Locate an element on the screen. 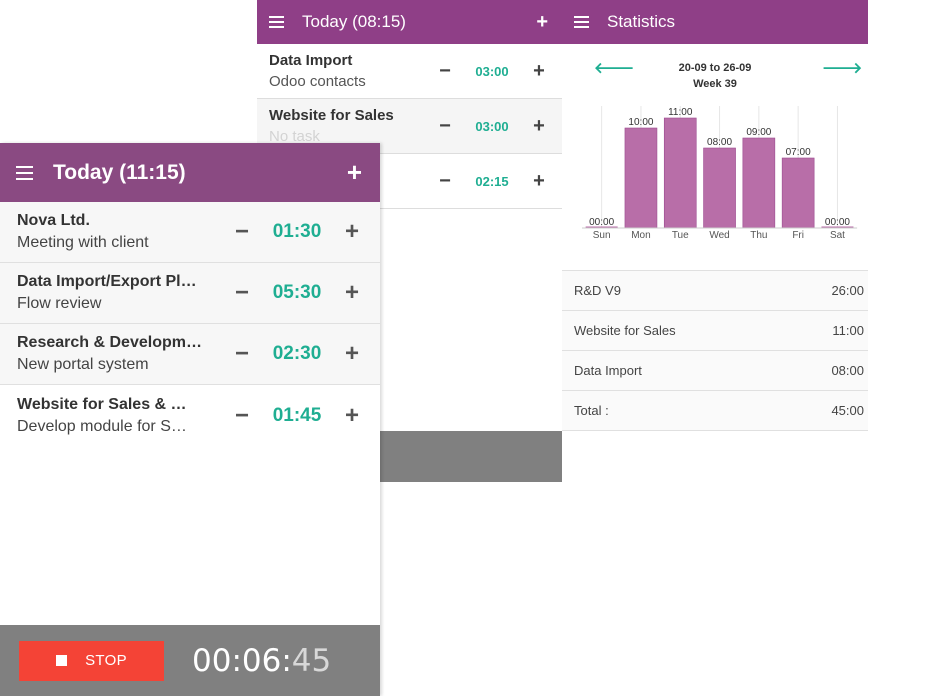 The image size is (950, 696). chart-tick-label: Mon is located at coordinates (640, 235).